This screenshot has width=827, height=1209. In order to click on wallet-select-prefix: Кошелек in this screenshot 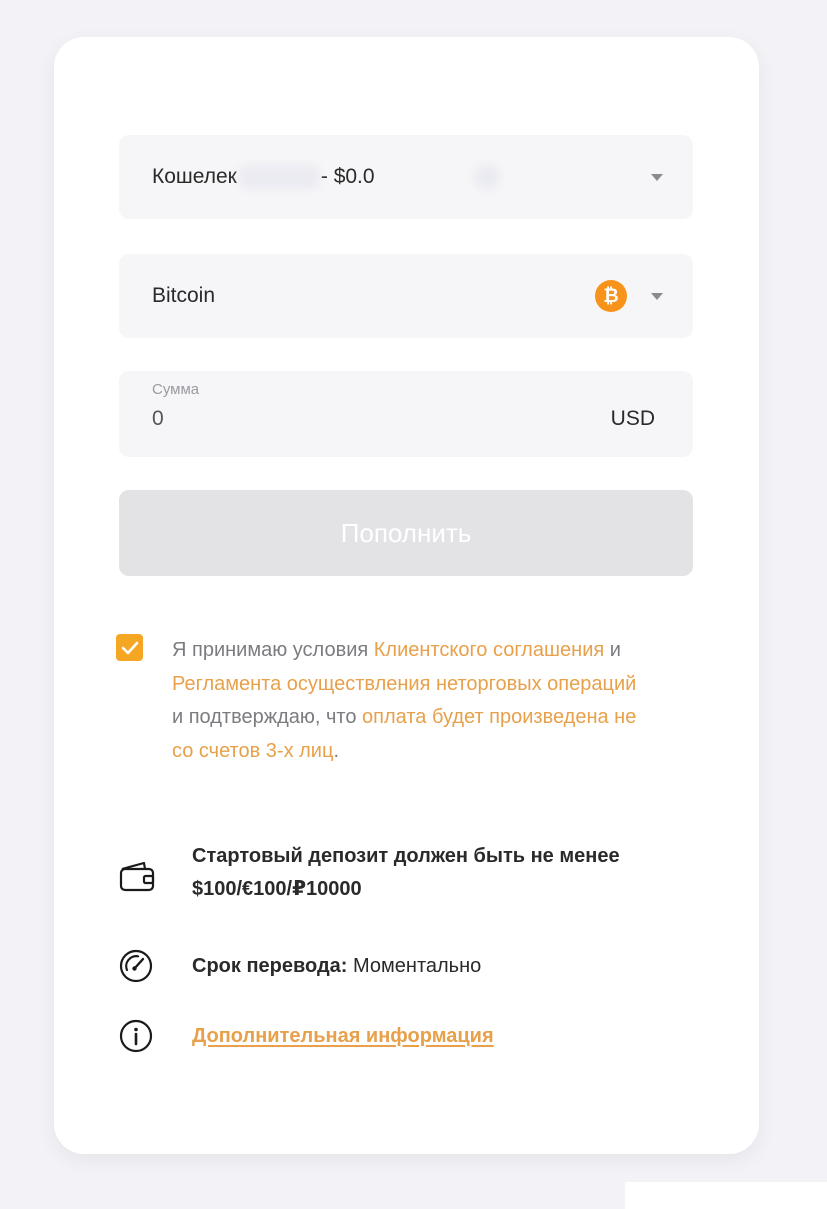, I will do `click(194, 176)`.